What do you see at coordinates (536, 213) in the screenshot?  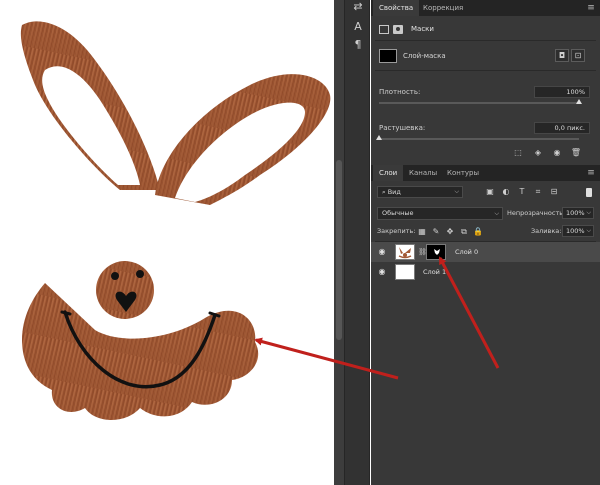 I see `opacity-label: Непрозрачность:` at bounding box center [536, 213].